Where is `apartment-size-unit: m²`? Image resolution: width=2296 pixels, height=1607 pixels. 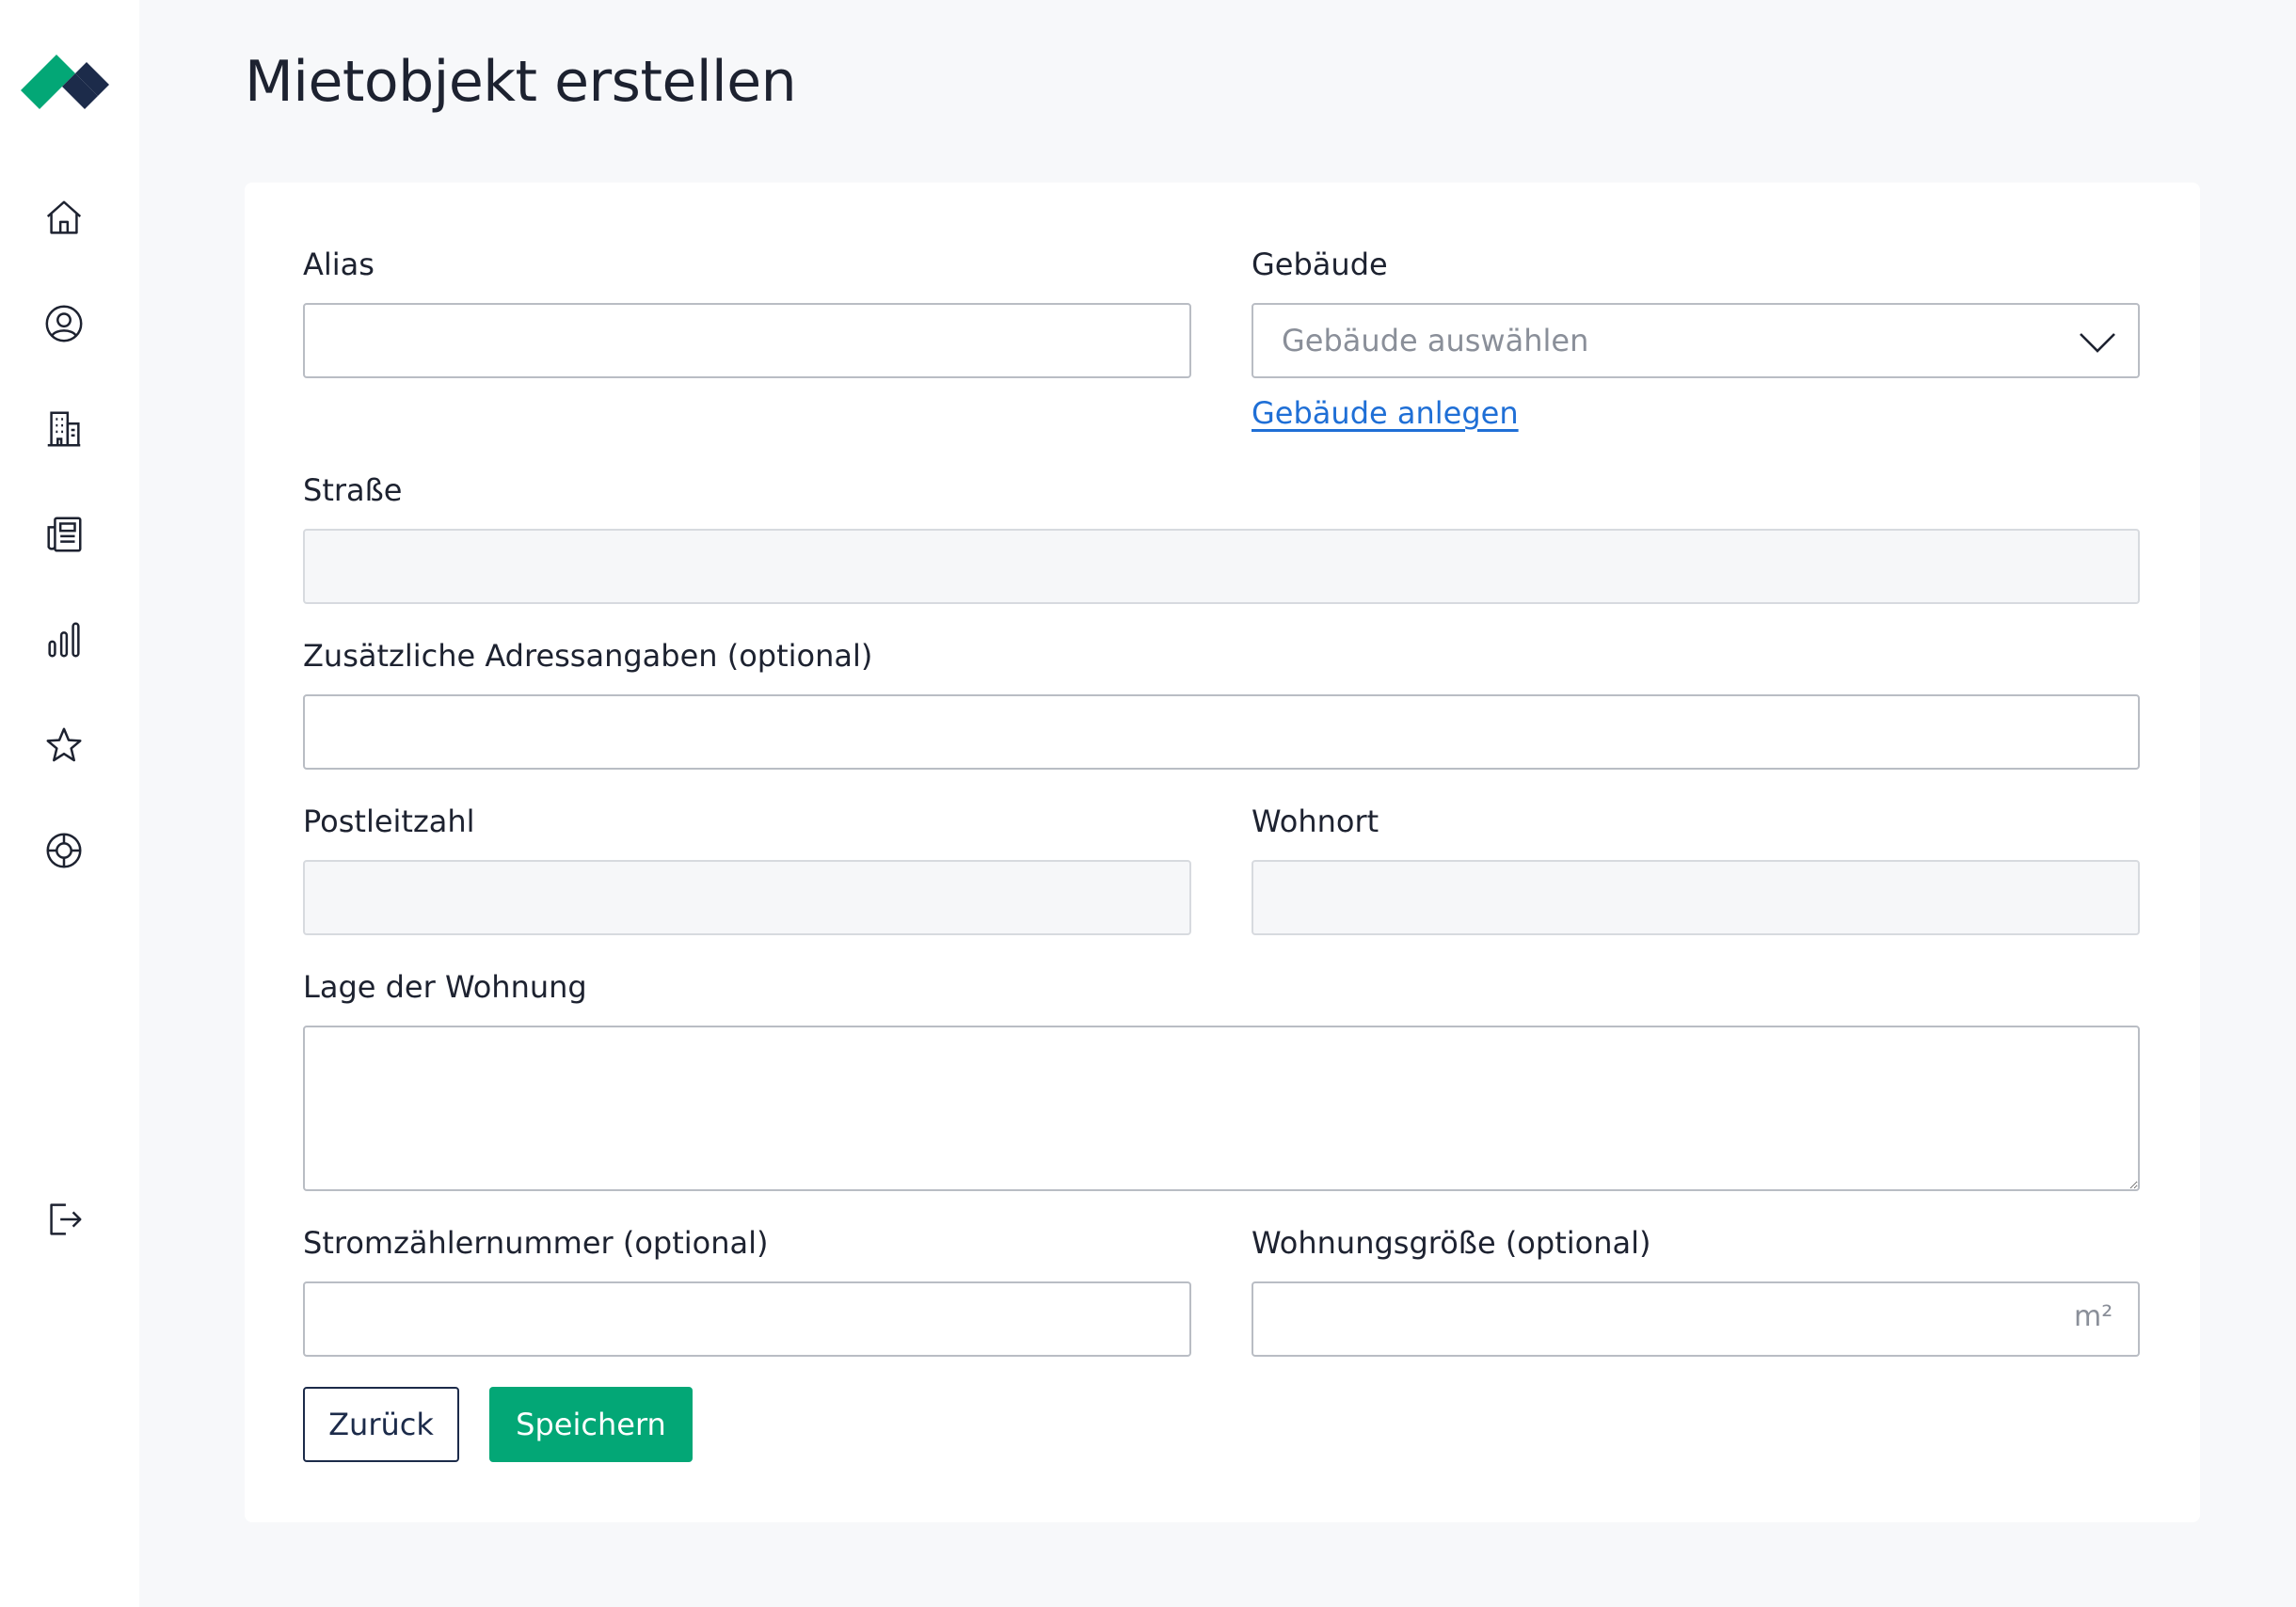 apartment-size-unit: m² is located at coordinates (2093, 1316).